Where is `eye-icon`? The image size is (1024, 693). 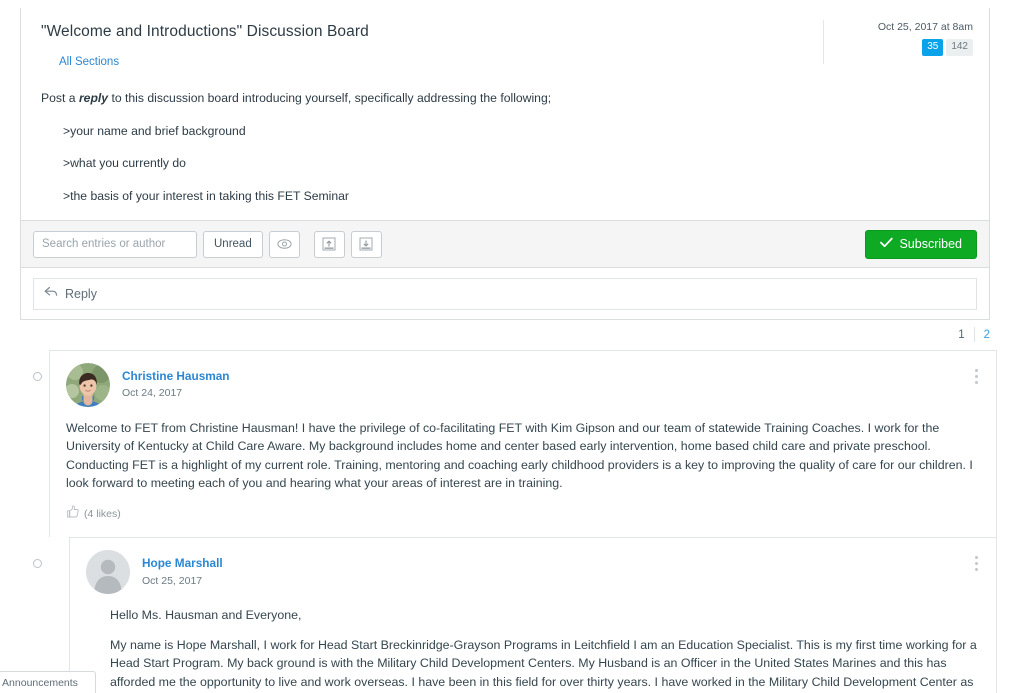 eye-icon is located at coordinates (284, 244).